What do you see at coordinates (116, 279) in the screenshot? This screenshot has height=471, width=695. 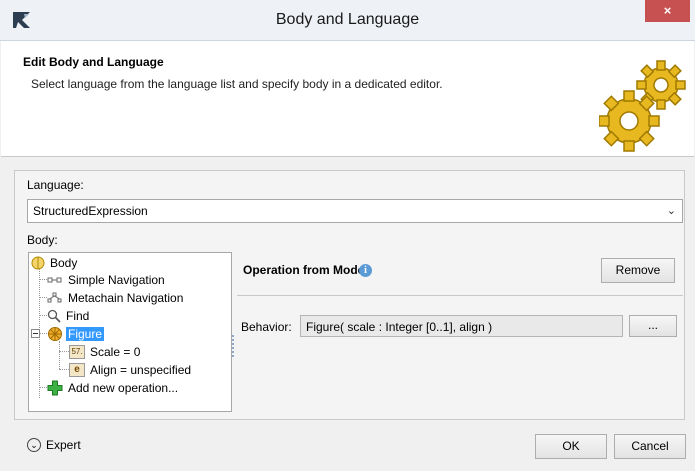 I see `tree-item-label: Simple Navigation` at bounding box center [116, 279].